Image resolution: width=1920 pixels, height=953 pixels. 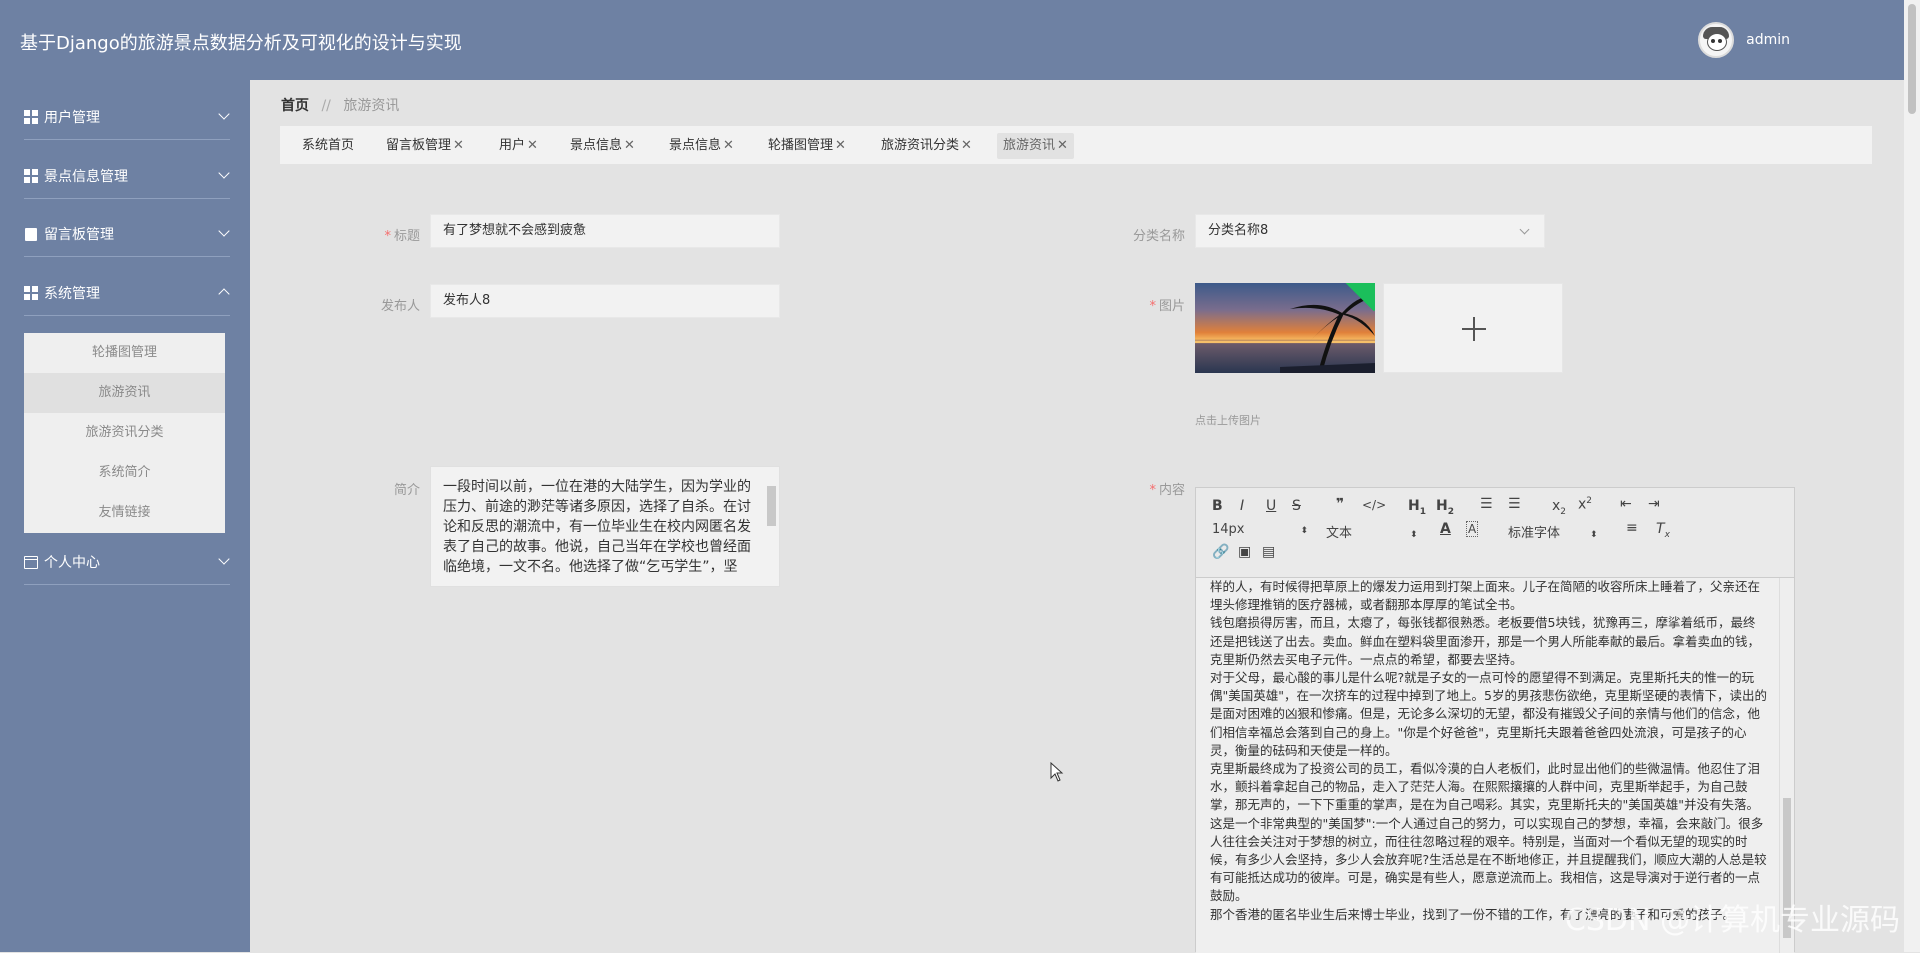 I want to click on category-select: 分类名称8, so click(x=1370, y=231).